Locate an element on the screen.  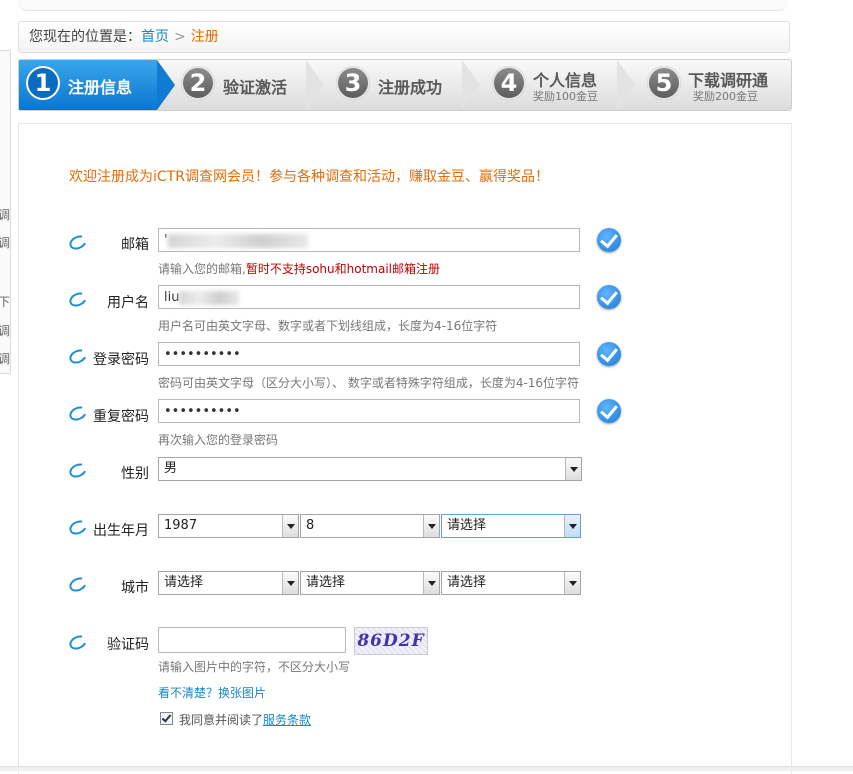
username-field: liu is located at coordinates (369, 297).